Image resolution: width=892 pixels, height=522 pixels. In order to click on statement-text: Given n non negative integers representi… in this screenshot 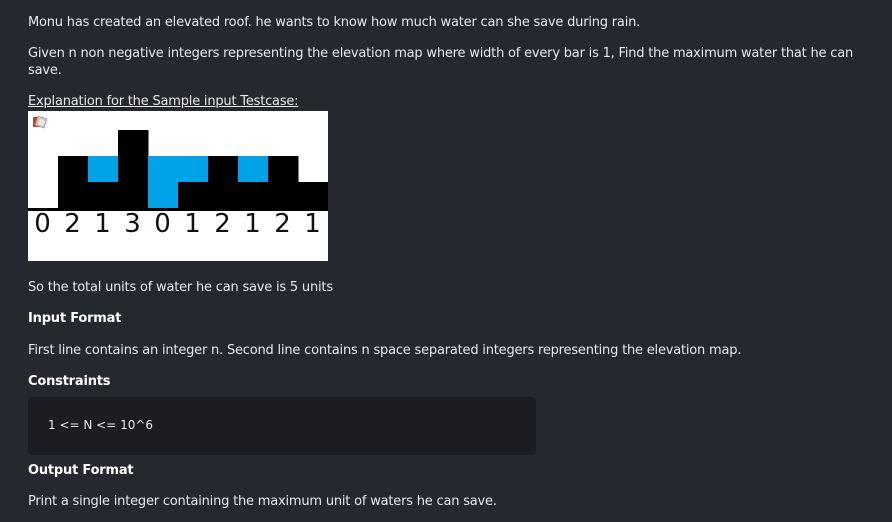, I will do `click(440, 62)`.